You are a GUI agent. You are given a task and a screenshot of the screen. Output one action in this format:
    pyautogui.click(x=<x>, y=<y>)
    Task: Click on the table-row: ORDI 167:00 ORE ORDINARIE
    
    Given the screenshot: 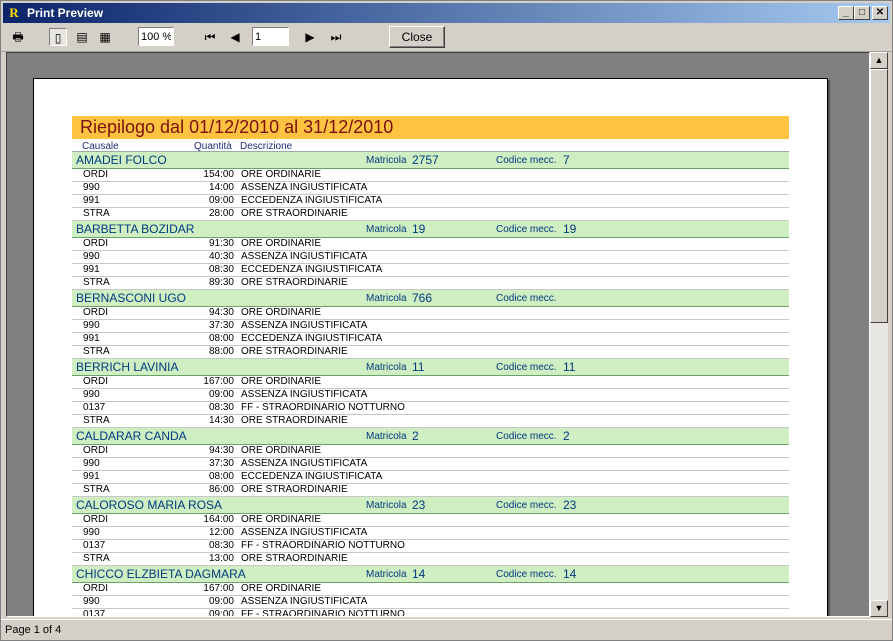 What is the action you would take?
    pyautogui.click(x=430, y=382)
    